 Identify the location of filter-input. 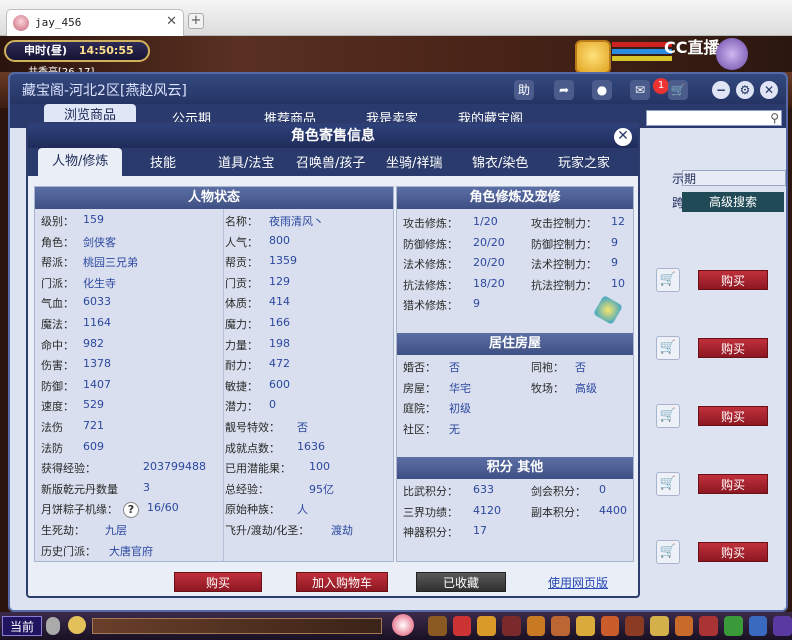
(734, 178).